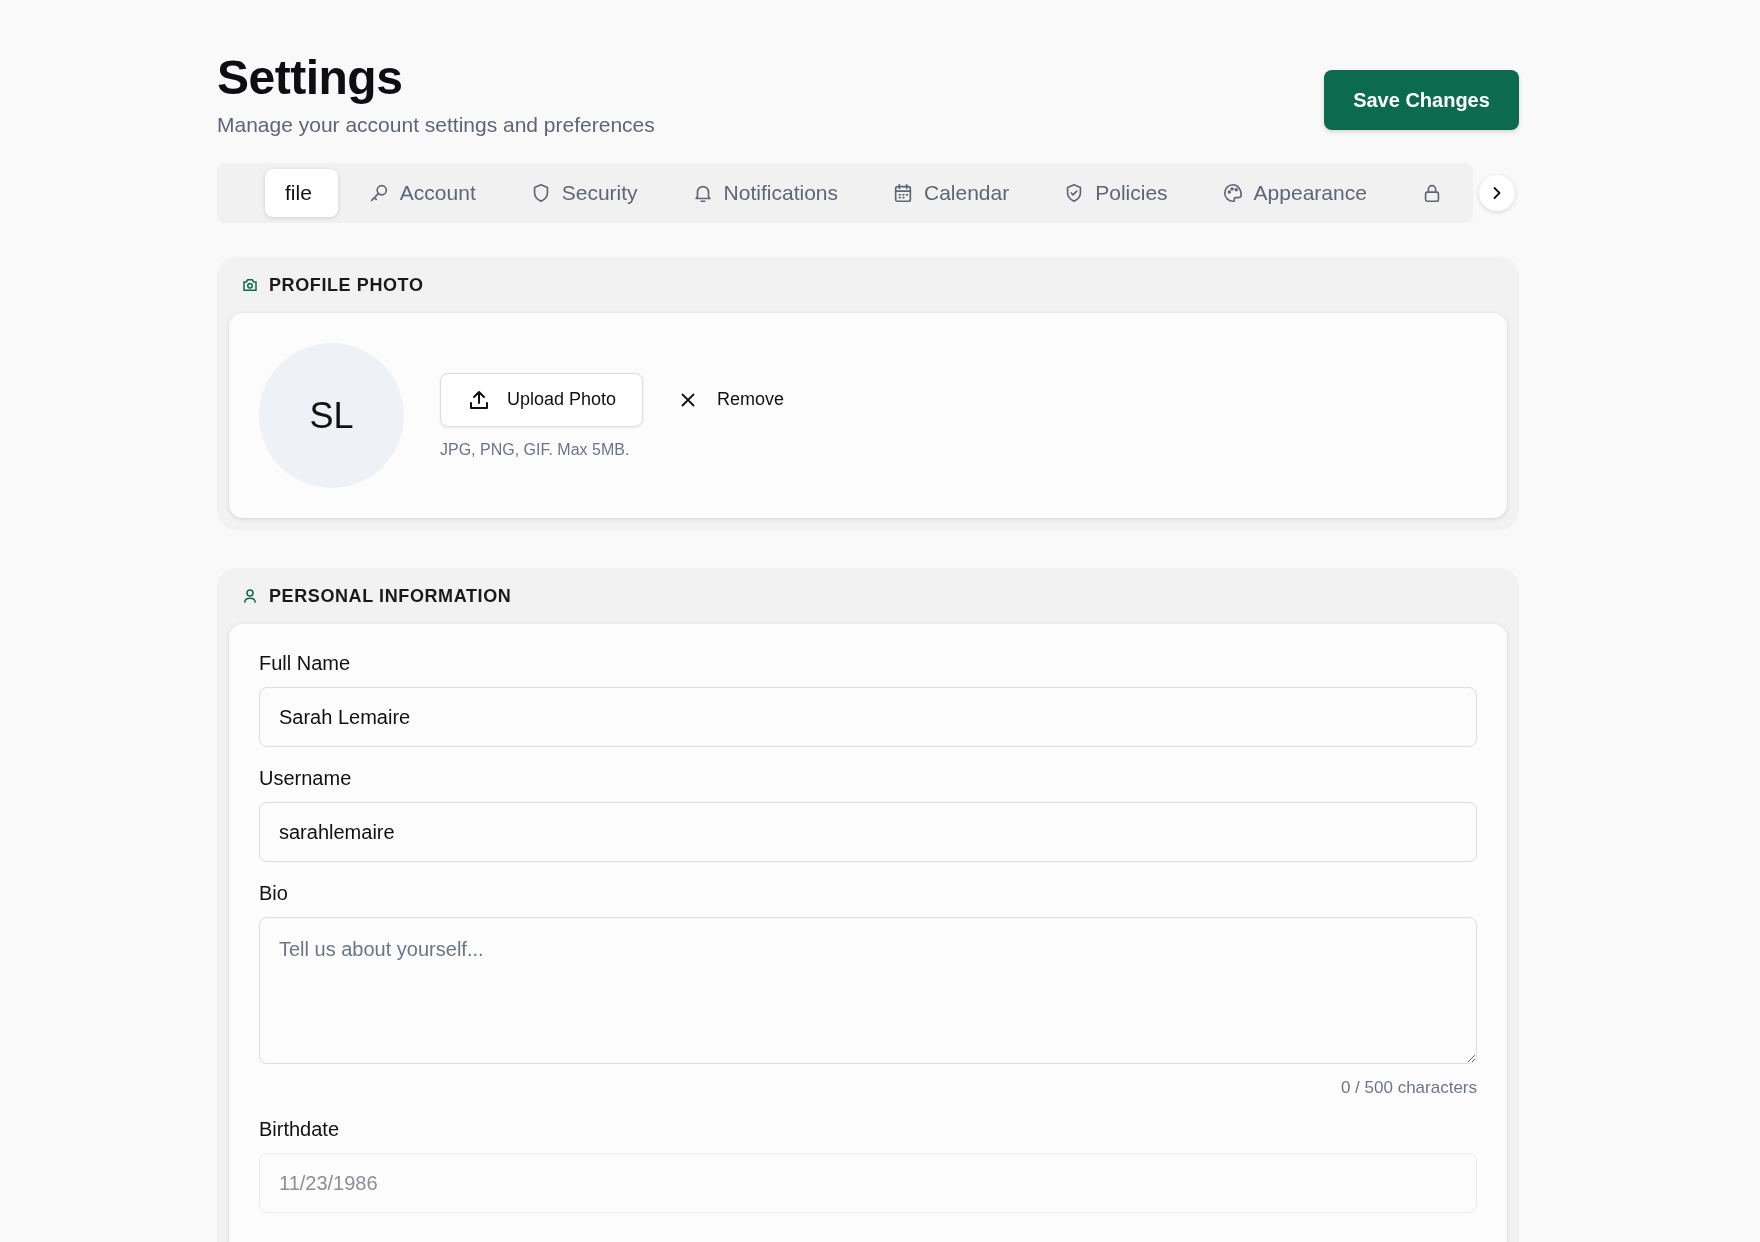 The image size is (1760, 1242). Describe the element at coordinates (764, 193) in the screenshot. I see `tab: Notifications` at that location.